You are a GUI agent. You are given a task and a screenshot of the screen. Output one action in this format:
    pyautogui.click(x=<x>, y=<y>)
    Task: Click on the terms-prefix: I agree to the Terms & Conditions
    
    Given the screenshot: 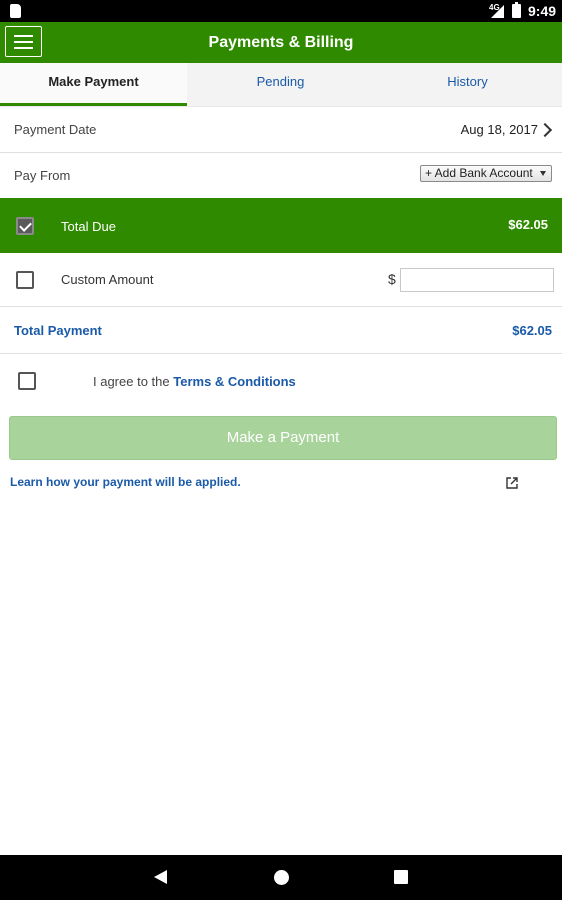 What is the action you would take?
    pyautogui.click(x=194, y=381)
    